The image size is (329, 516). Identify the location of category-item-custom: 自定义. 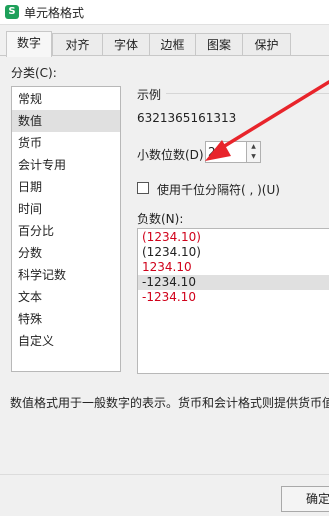
(66, 341).